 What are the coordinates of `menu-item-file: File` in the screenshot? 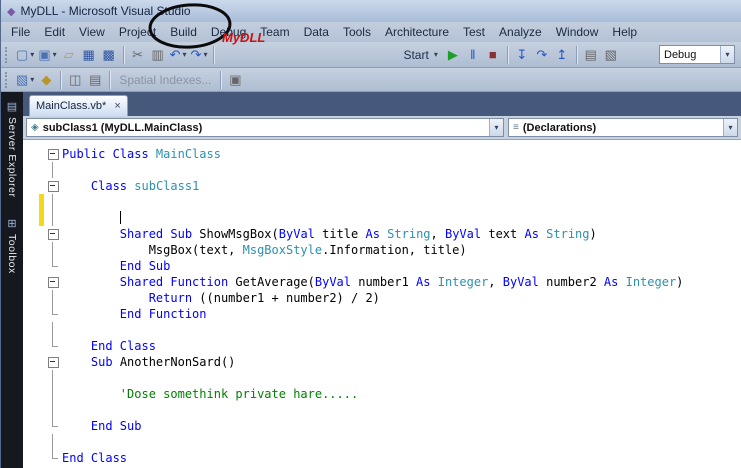 It's located at (20, 32).